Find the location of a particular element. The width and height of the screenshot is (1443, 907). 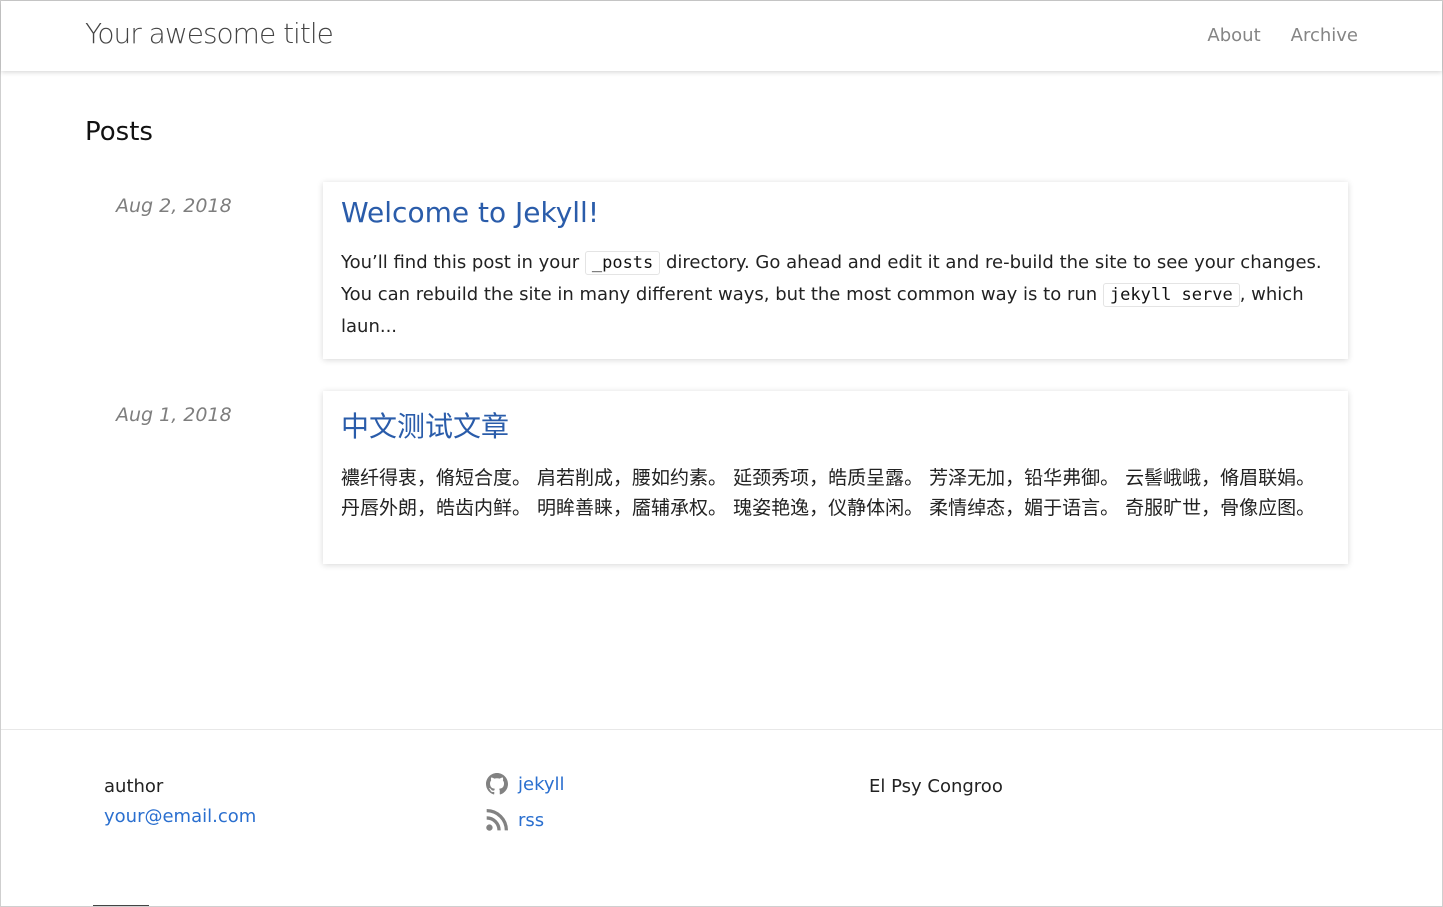

github-icon is located at coordinates (497, 784).